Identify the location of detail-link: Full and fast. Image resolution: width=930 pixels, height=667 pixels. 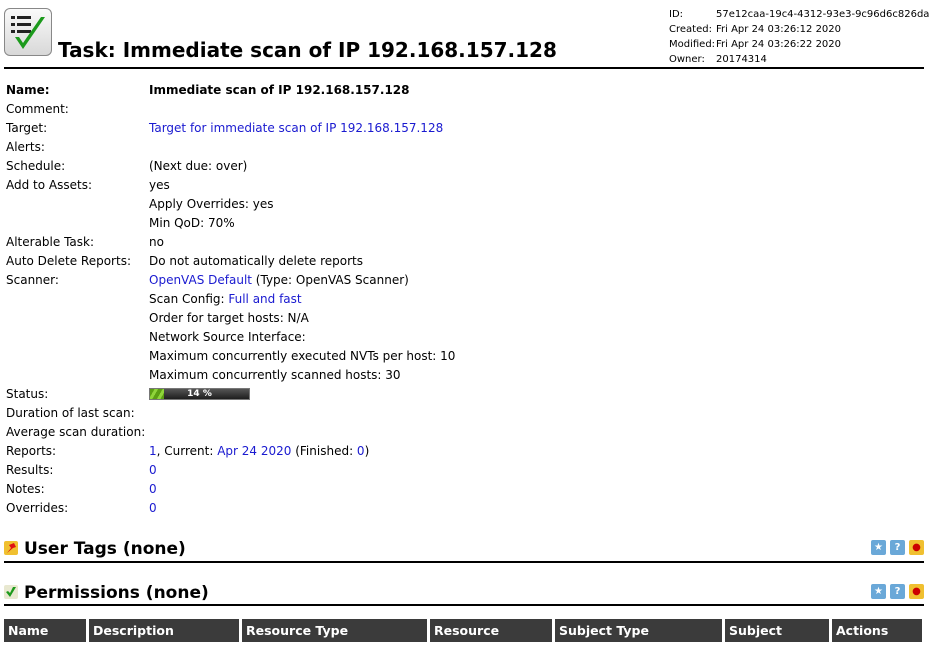
(264, 299).